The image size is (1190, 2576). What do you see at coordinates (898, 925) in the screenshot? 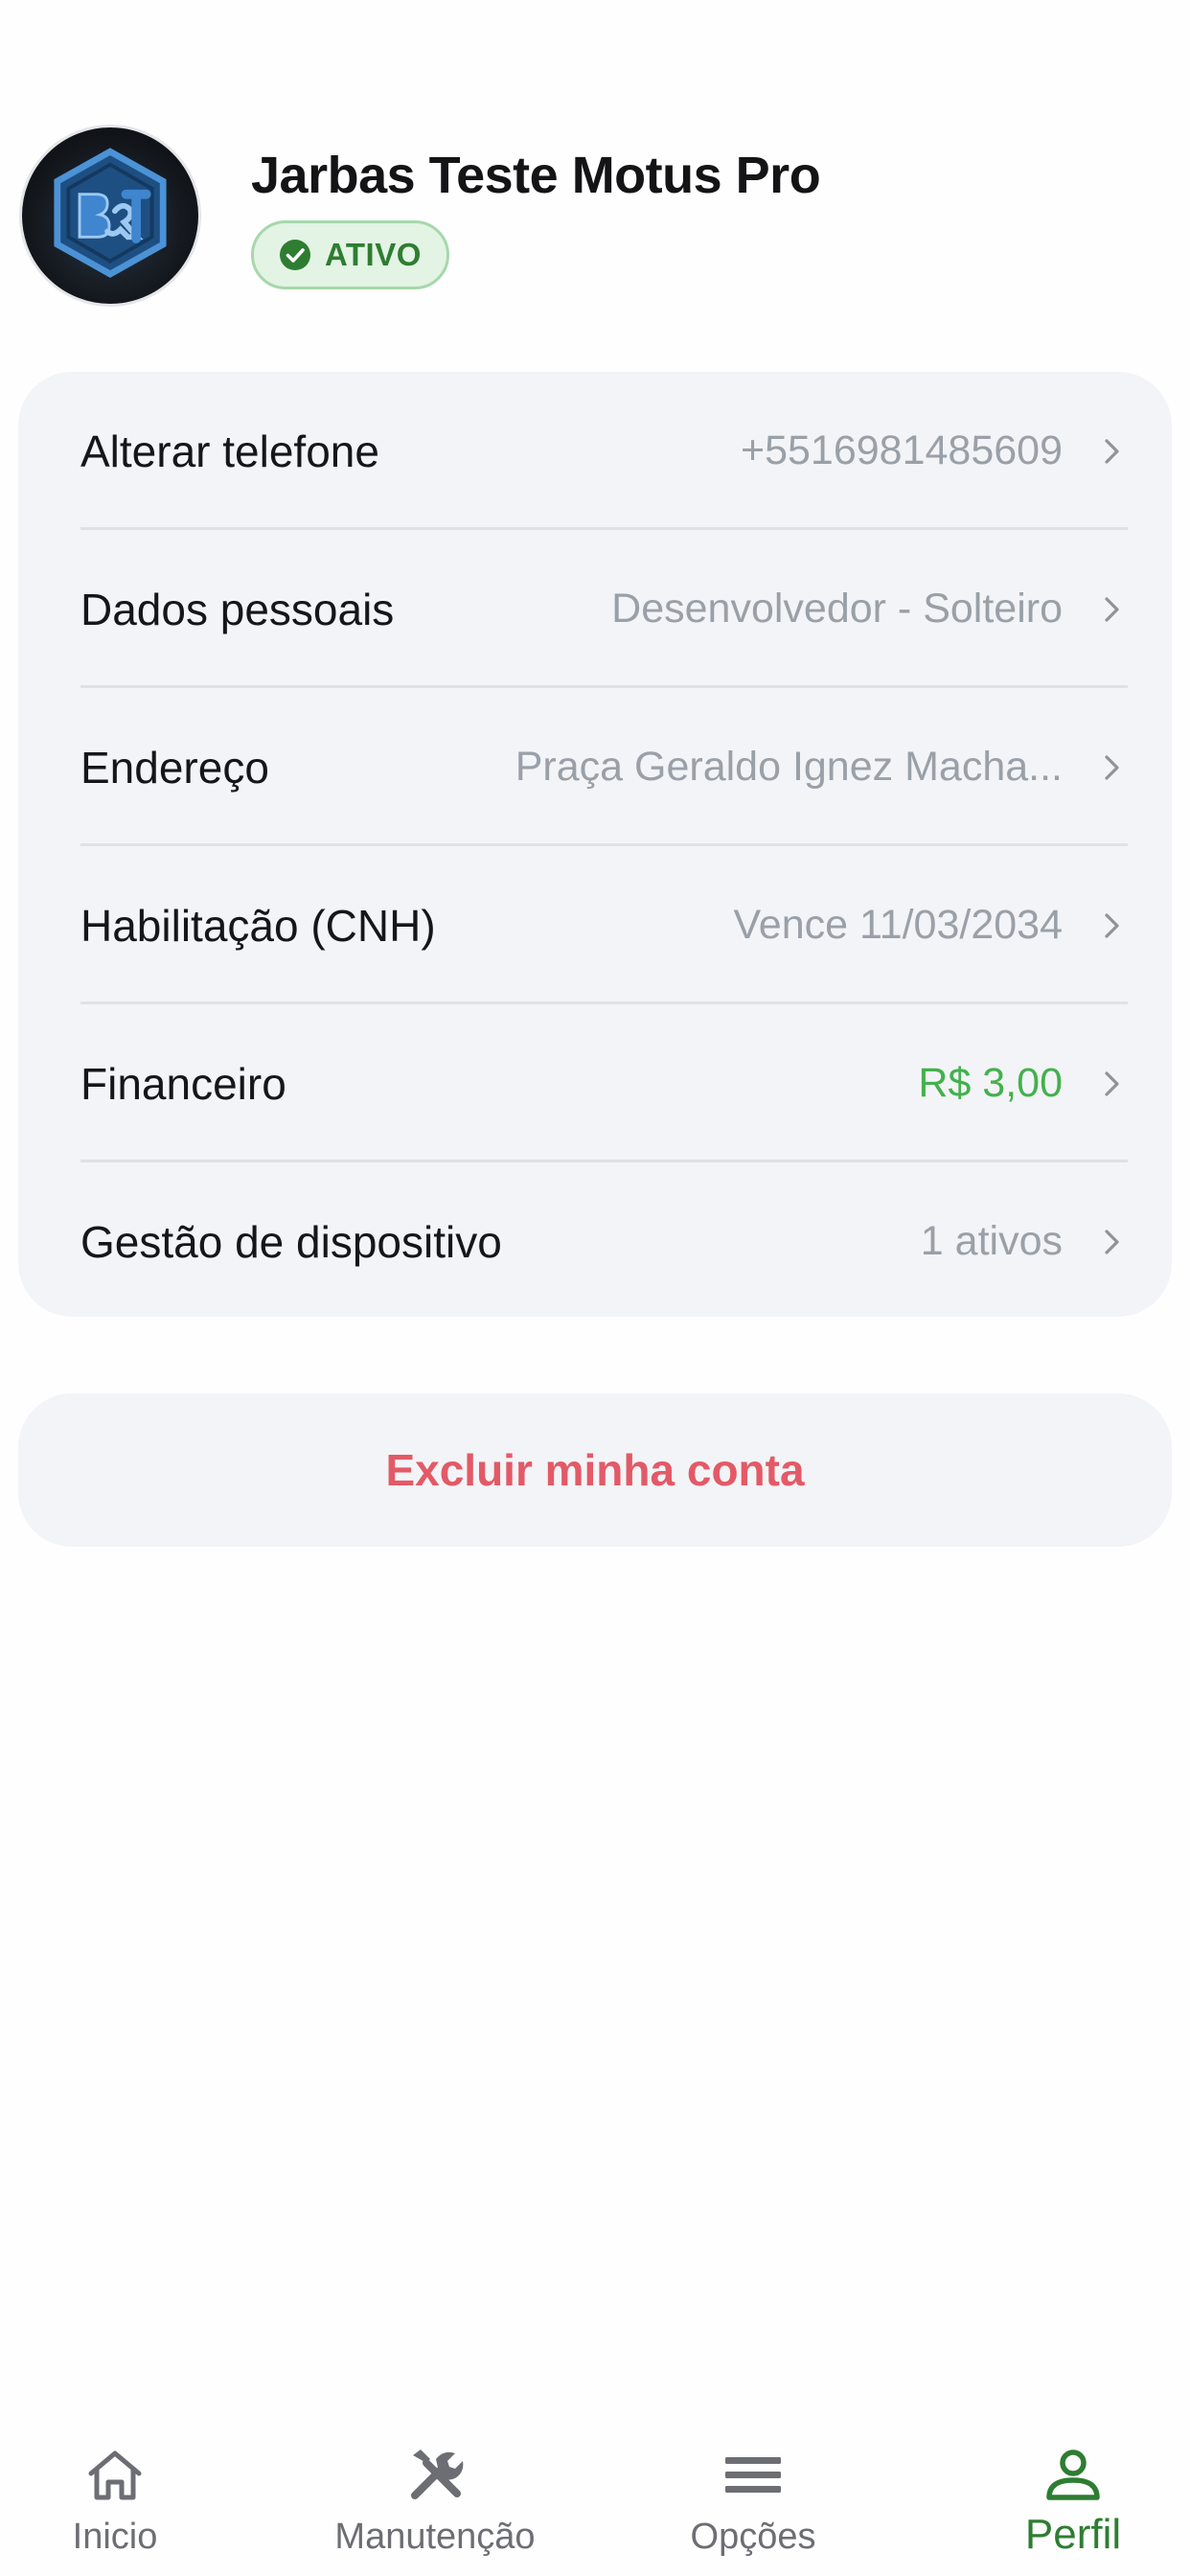
I see `settings-item-value: Vence 11/03/2034` at bounding box center [898, 925].